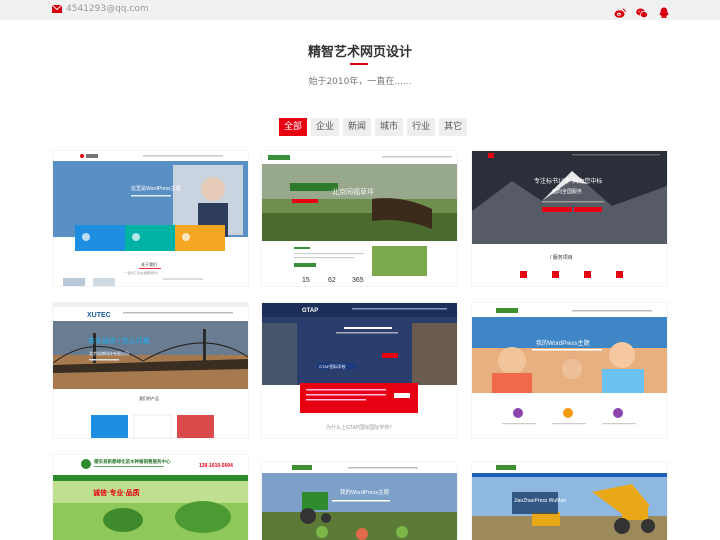  What do you see at coordinates (357, 127) in the screenshot?
I see `filter-news: 新闻` at bounding box center [357, 127].